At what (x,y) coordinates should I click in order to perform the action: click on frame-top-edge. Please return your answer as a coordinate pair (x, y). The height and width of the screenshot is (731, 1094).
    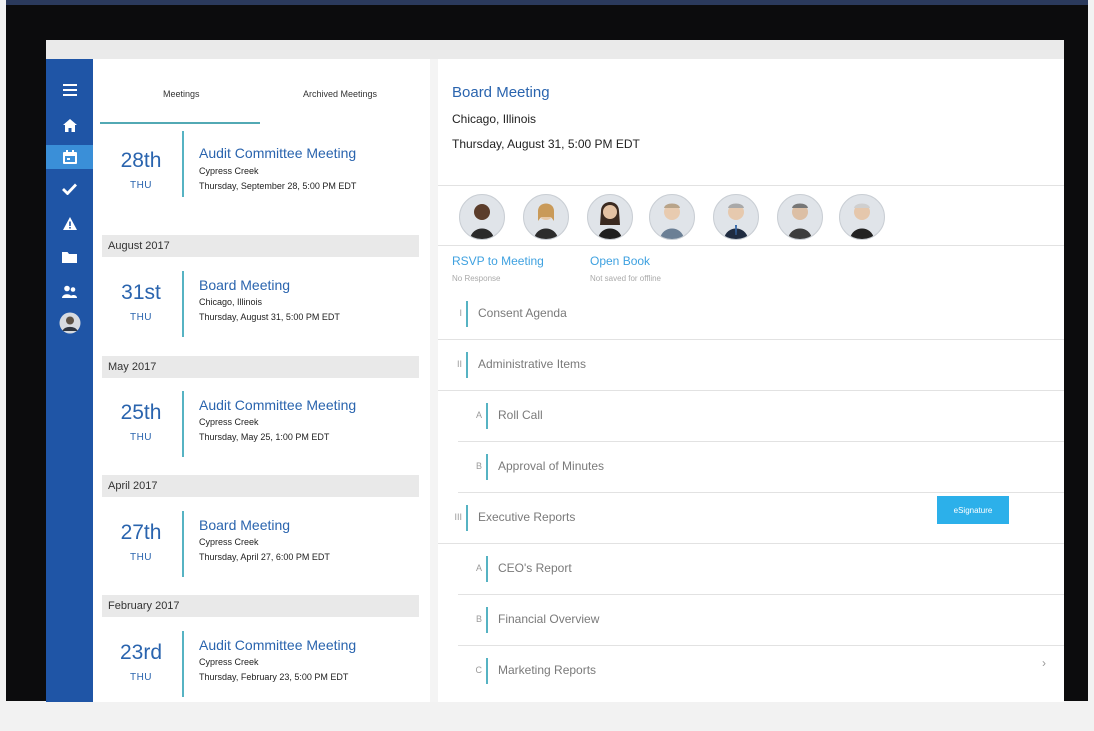
    Looking at the image, I should click on (547, 2).